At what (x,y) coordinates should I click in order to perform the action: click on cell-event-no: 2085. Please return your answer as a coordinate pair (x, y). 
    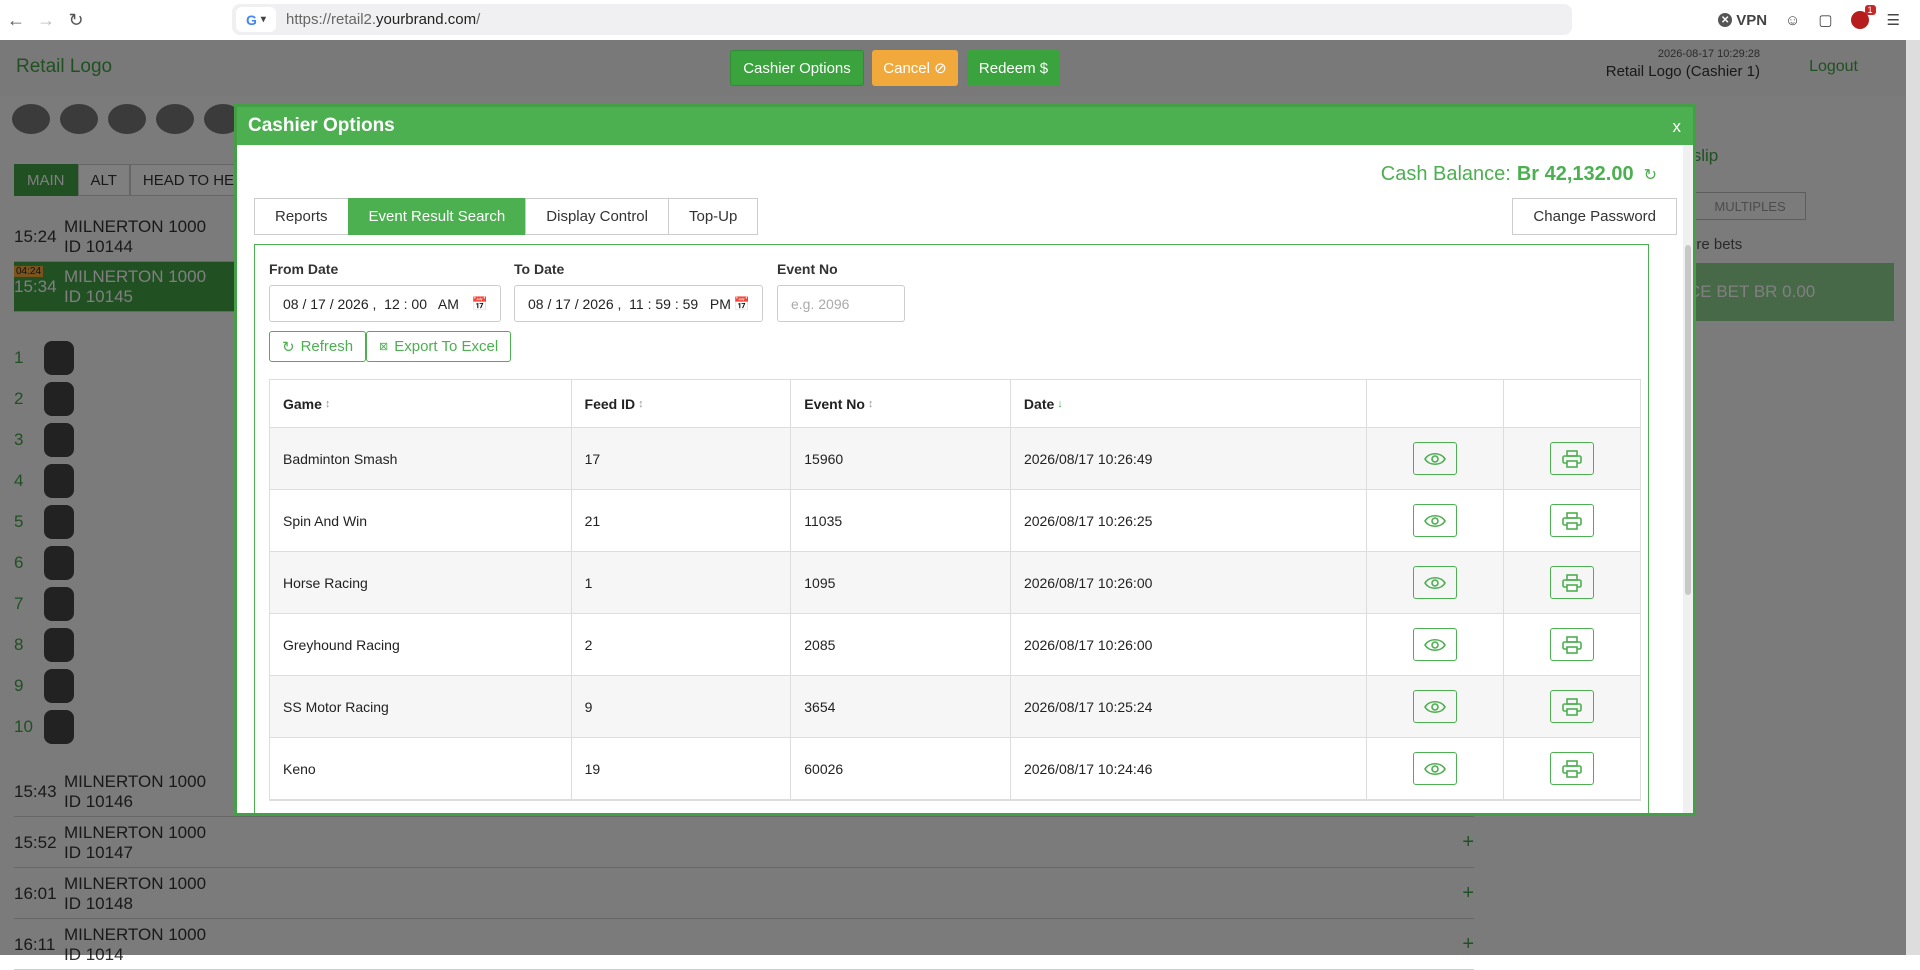
    Looking at the image, I should click on (901, 644).